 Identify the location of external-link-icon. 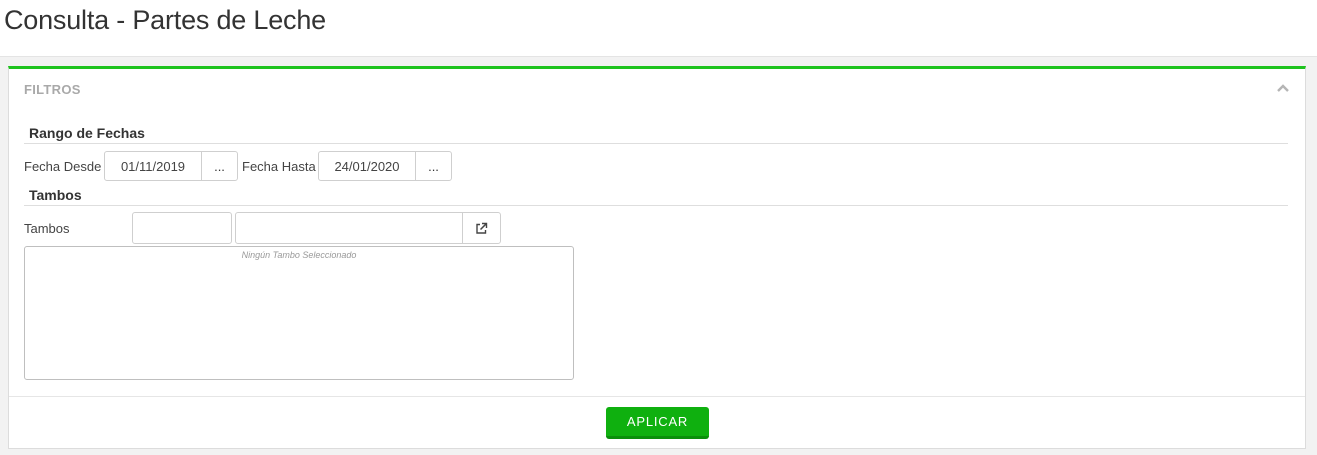
(482, 228).